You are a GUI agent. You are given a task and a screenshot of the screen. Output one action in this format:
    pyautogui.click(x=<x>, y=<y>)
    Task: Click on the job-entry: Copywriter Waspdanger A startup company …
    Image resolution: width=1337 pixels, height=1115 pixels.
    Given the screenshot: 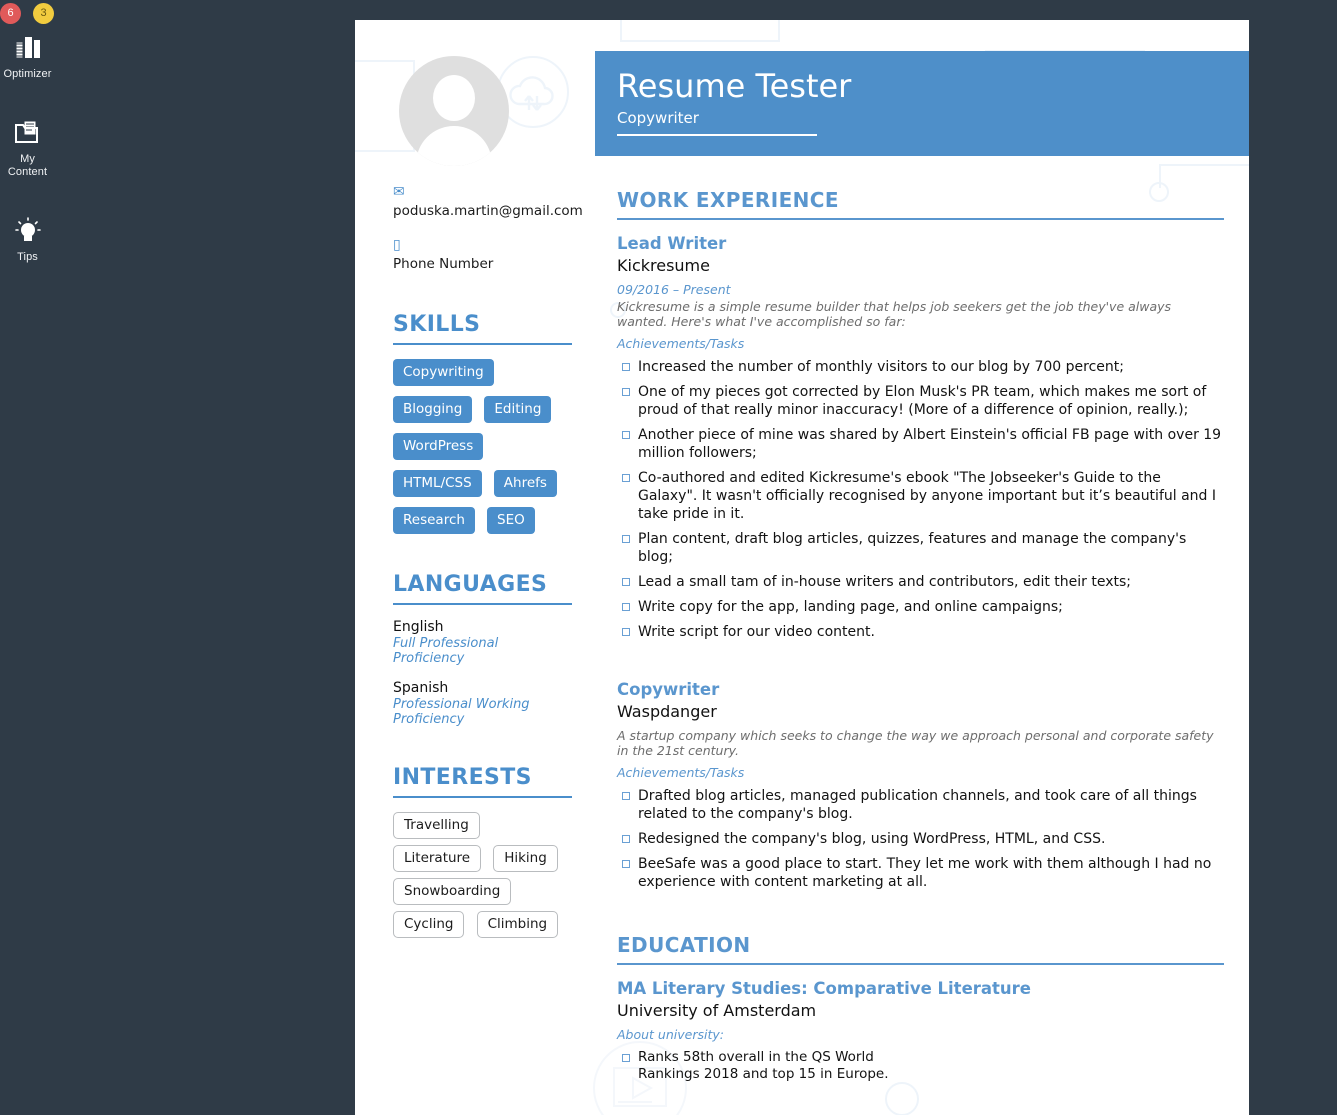 What is the action you would take?
    pyautogui.click(x=920, y=785)
    